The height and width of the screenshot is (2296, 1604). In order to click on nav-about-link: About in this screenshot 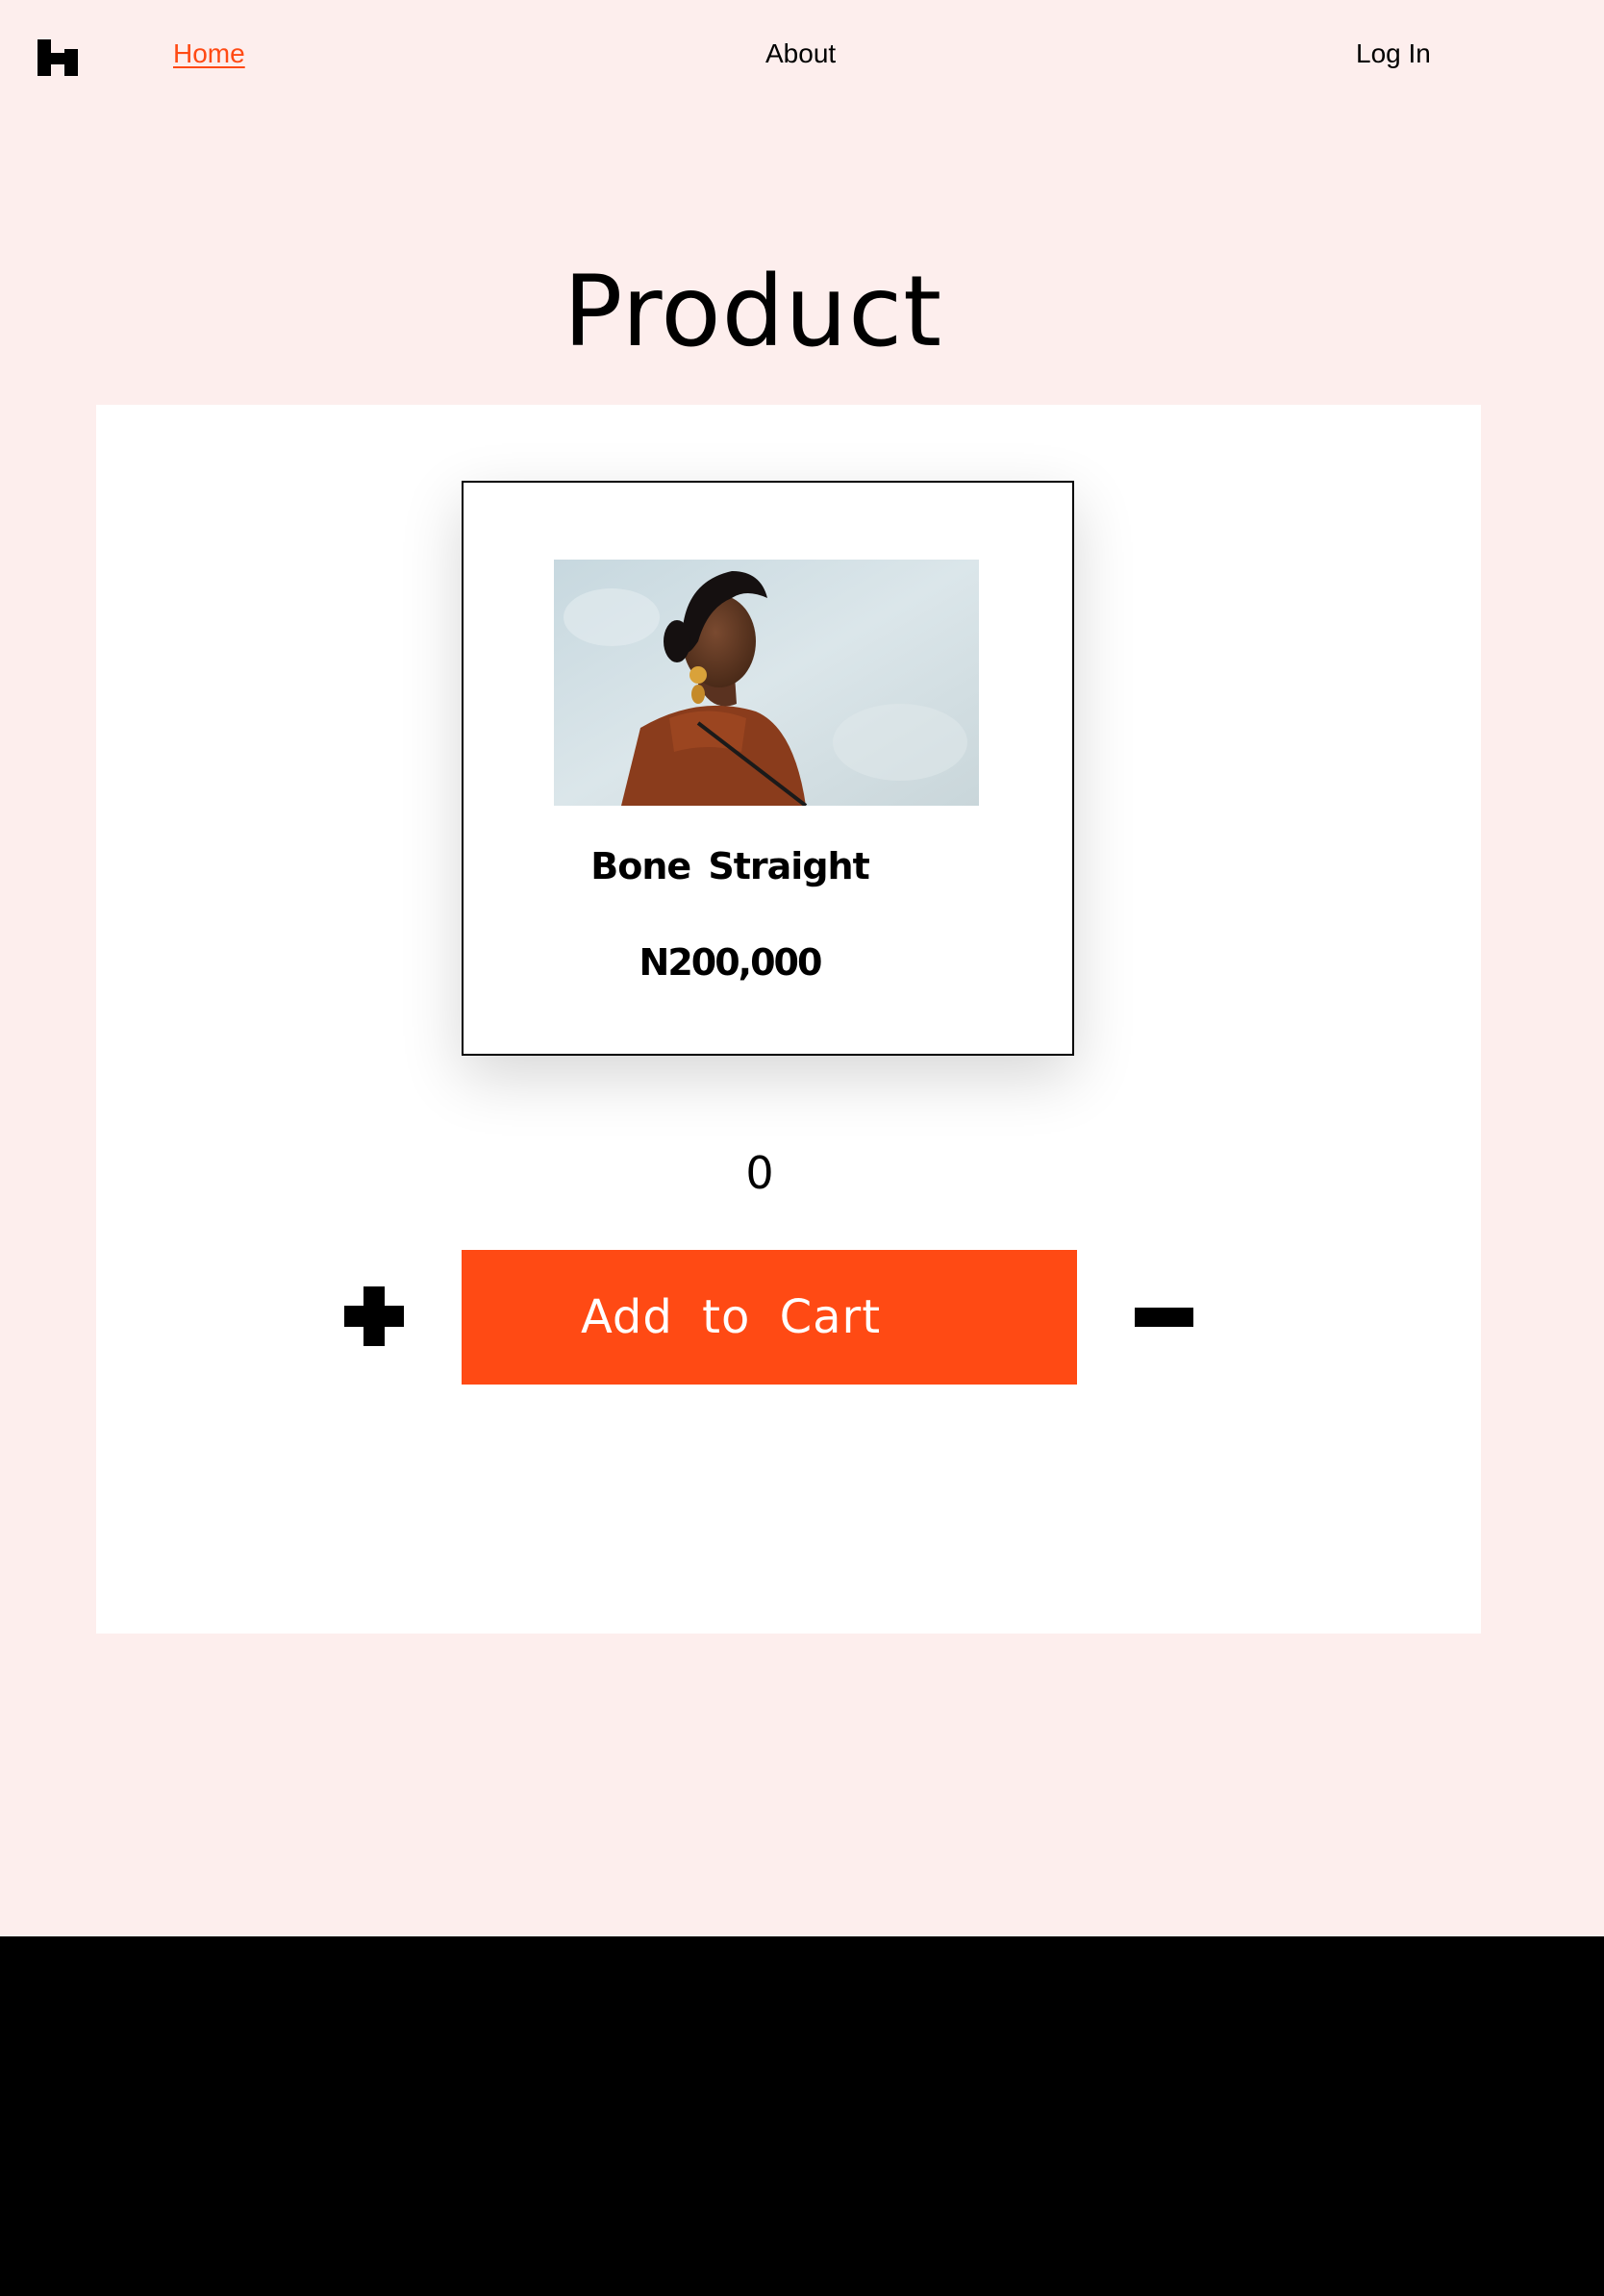, I will do `click(800, 54)`.